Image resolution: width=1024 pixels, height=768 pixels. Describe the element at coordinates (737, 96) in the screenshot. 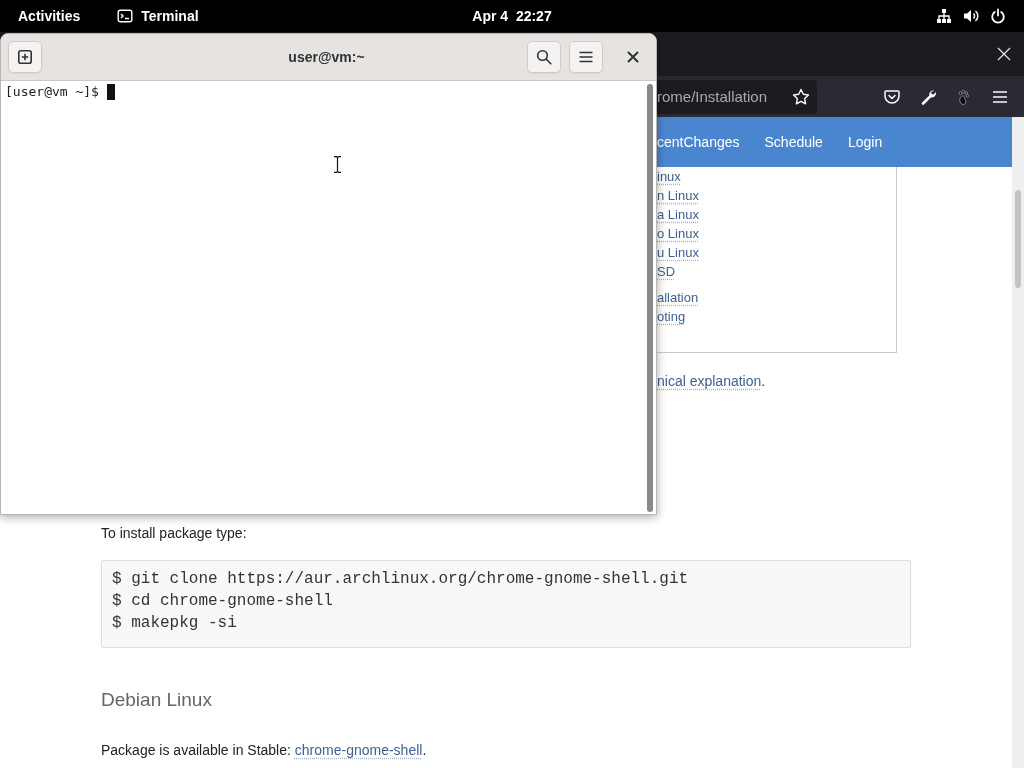

I see `address-field: rome/Installation` at that location.